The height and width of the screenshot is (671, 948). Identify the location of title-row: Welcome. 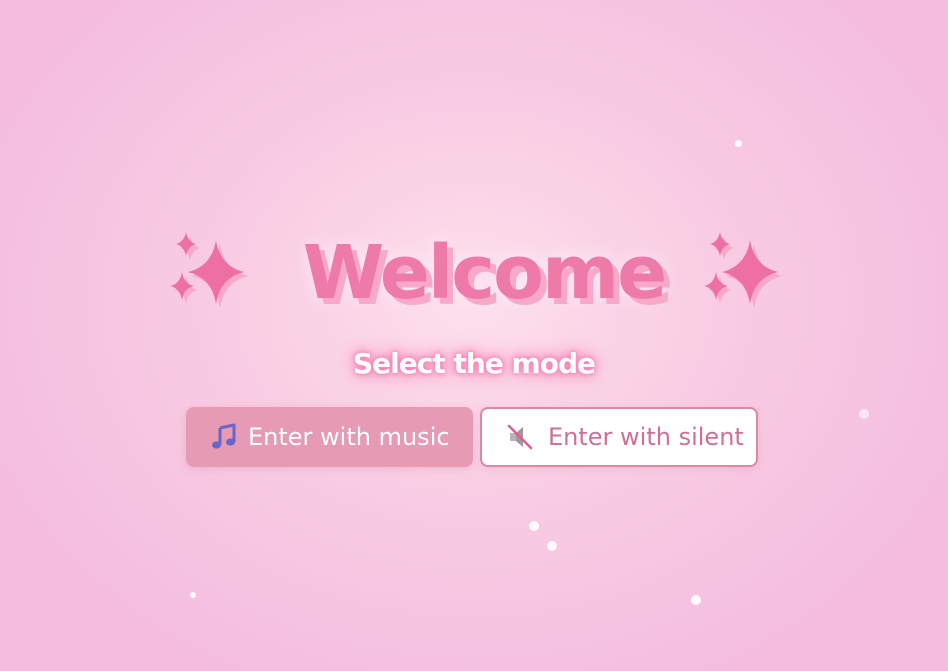
(474, 273).